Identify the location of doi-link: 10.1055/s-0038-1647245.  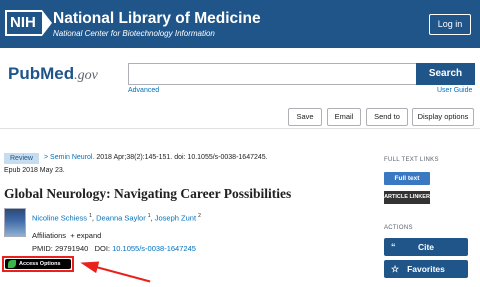
(154, 248).